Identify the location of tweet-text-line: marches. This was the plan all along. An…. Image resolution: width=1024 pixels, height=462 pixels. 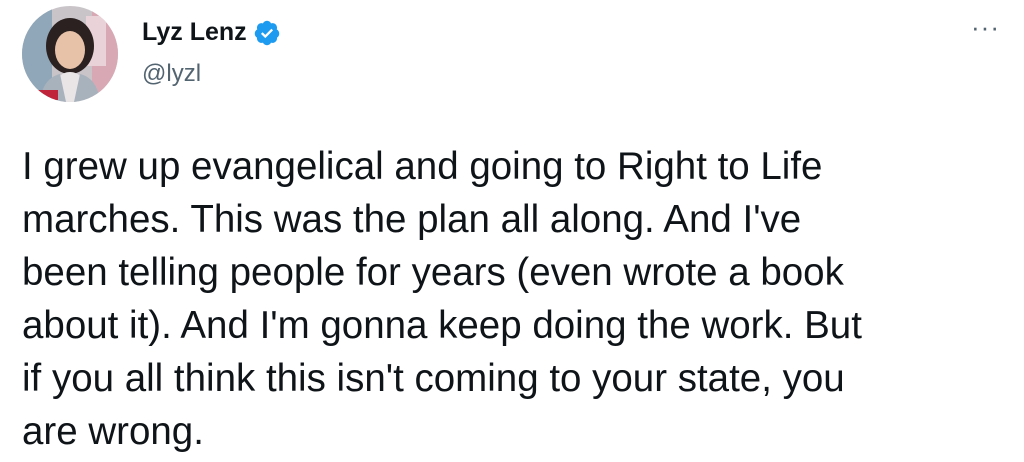
(412, 219).